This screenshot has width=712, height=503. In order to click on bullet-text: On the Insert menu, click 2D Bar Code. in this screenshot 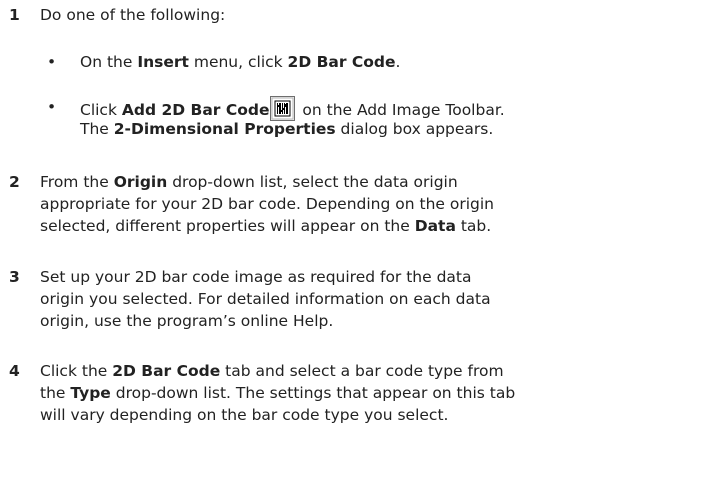, I will do `click(240, 62)`.